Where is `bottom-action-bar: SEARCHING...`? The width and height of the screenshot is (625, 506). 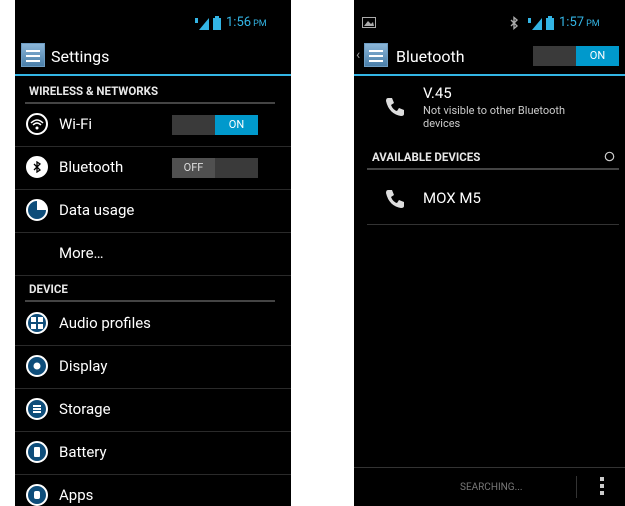
bottom-action-bar: SEARCHING... is located at coordinates (489, 486).